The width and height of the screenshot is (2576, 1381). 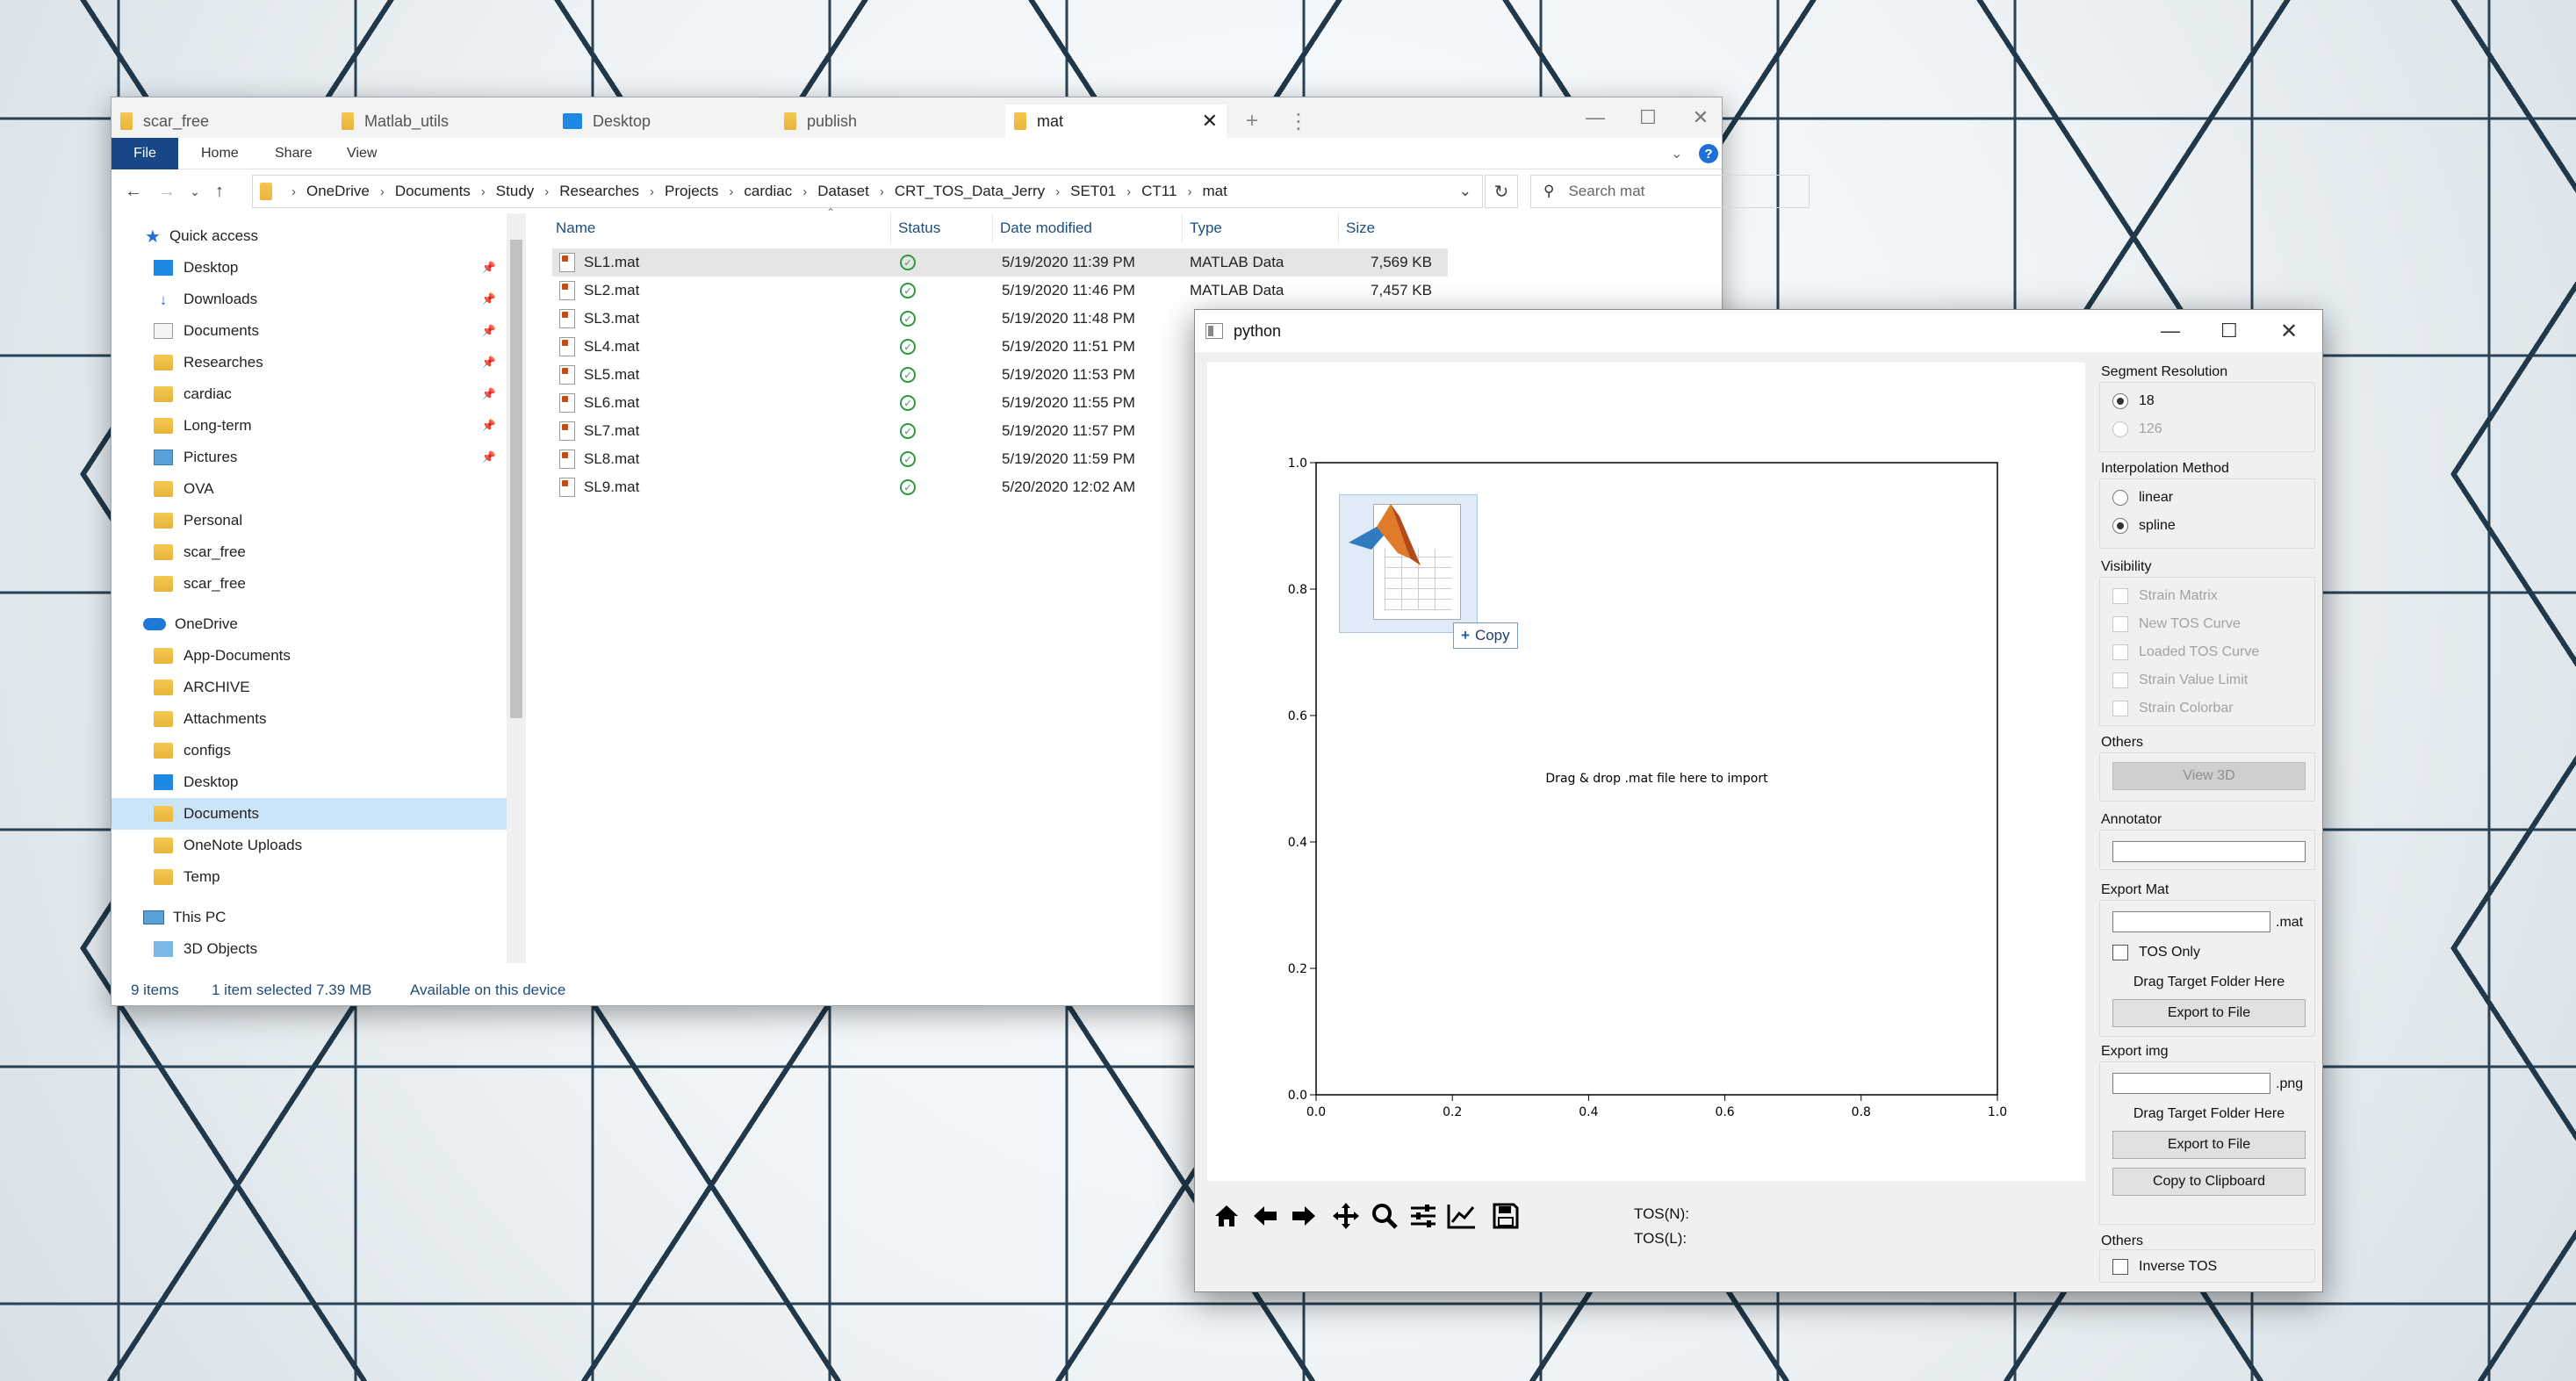 What do you see at coordinates (338, 191) in the screenshot?
I see `breadcrumb-item: OneDrive` at bounding box center [338, 191].